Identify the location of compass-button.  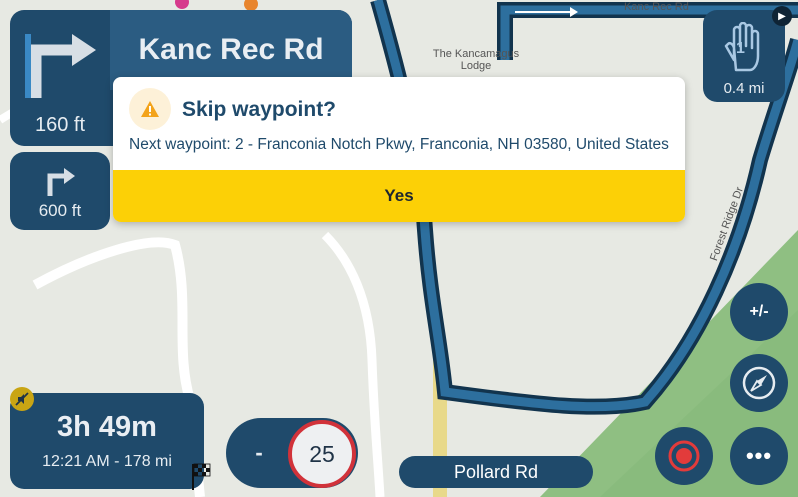
(759, 383).